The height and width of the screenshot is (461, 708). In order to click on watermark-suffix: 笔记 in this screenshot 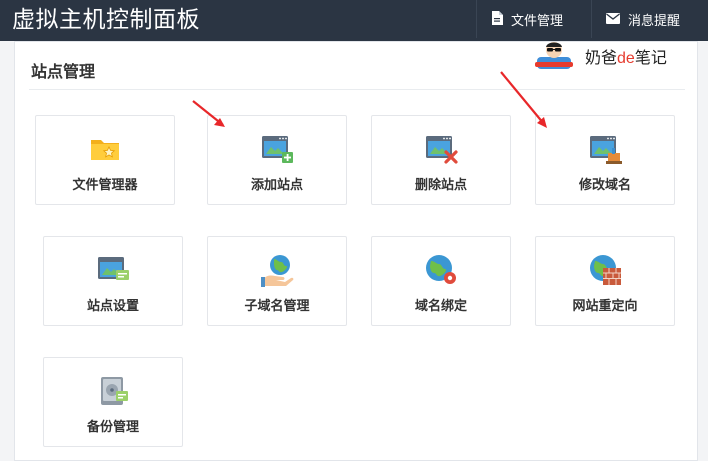, I will do `click(650, 58)`.